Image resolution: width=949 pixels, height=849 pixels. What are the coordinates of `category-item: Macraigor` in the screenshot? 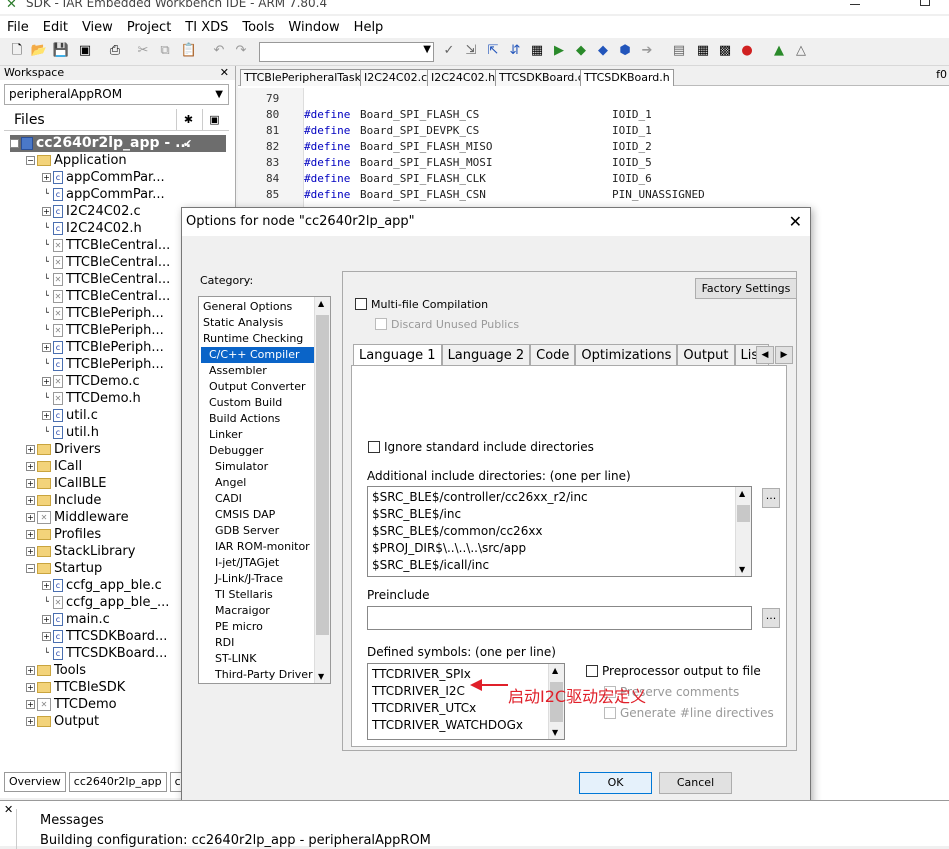 It's located at (257, 611).